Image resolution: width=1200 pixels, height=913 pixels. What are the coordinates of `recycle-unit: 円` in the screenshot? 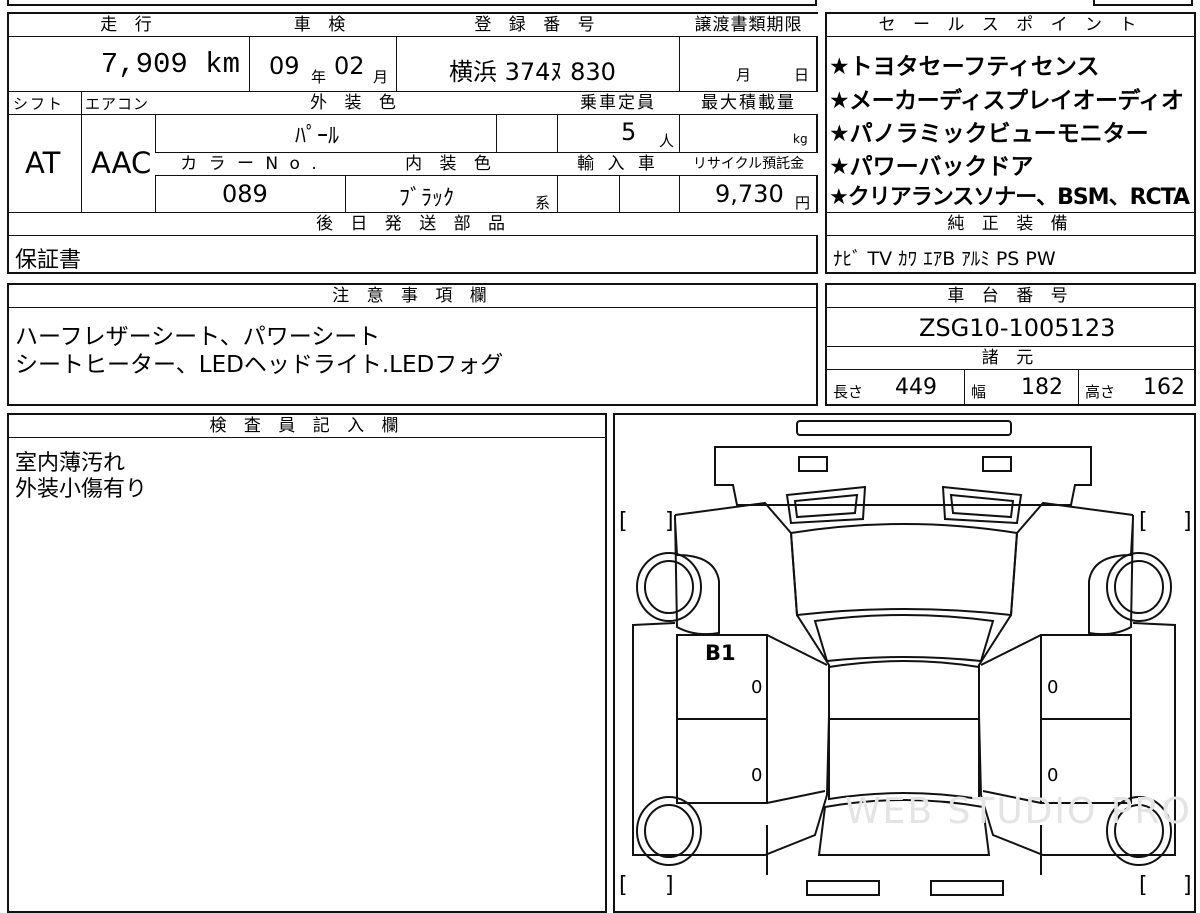 It's located at (803, 203).